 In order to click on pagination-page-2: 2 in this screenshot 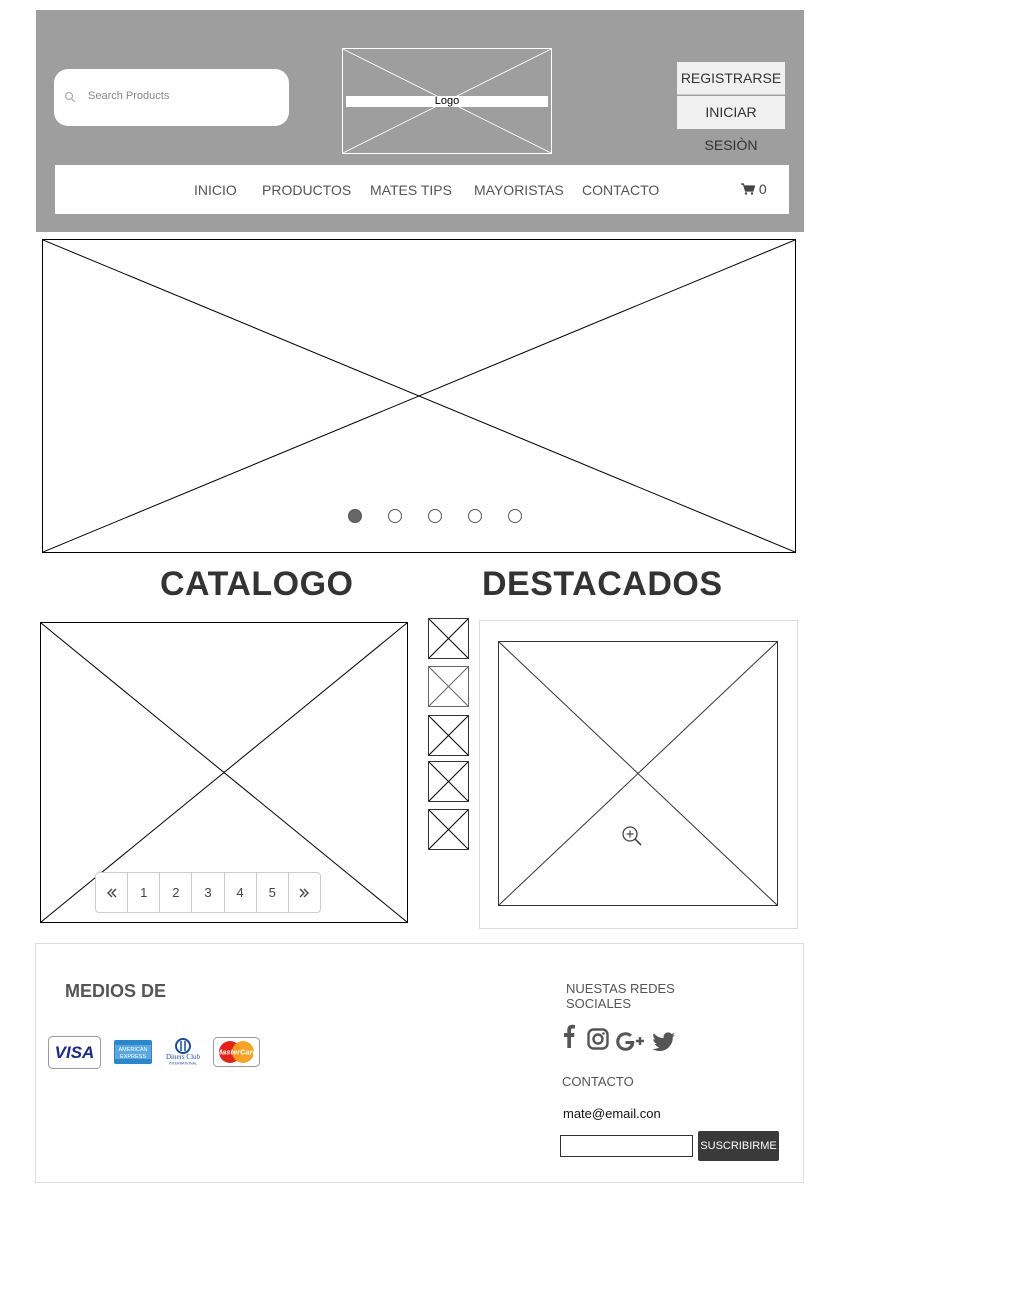, I will do `click(176, 892)`.